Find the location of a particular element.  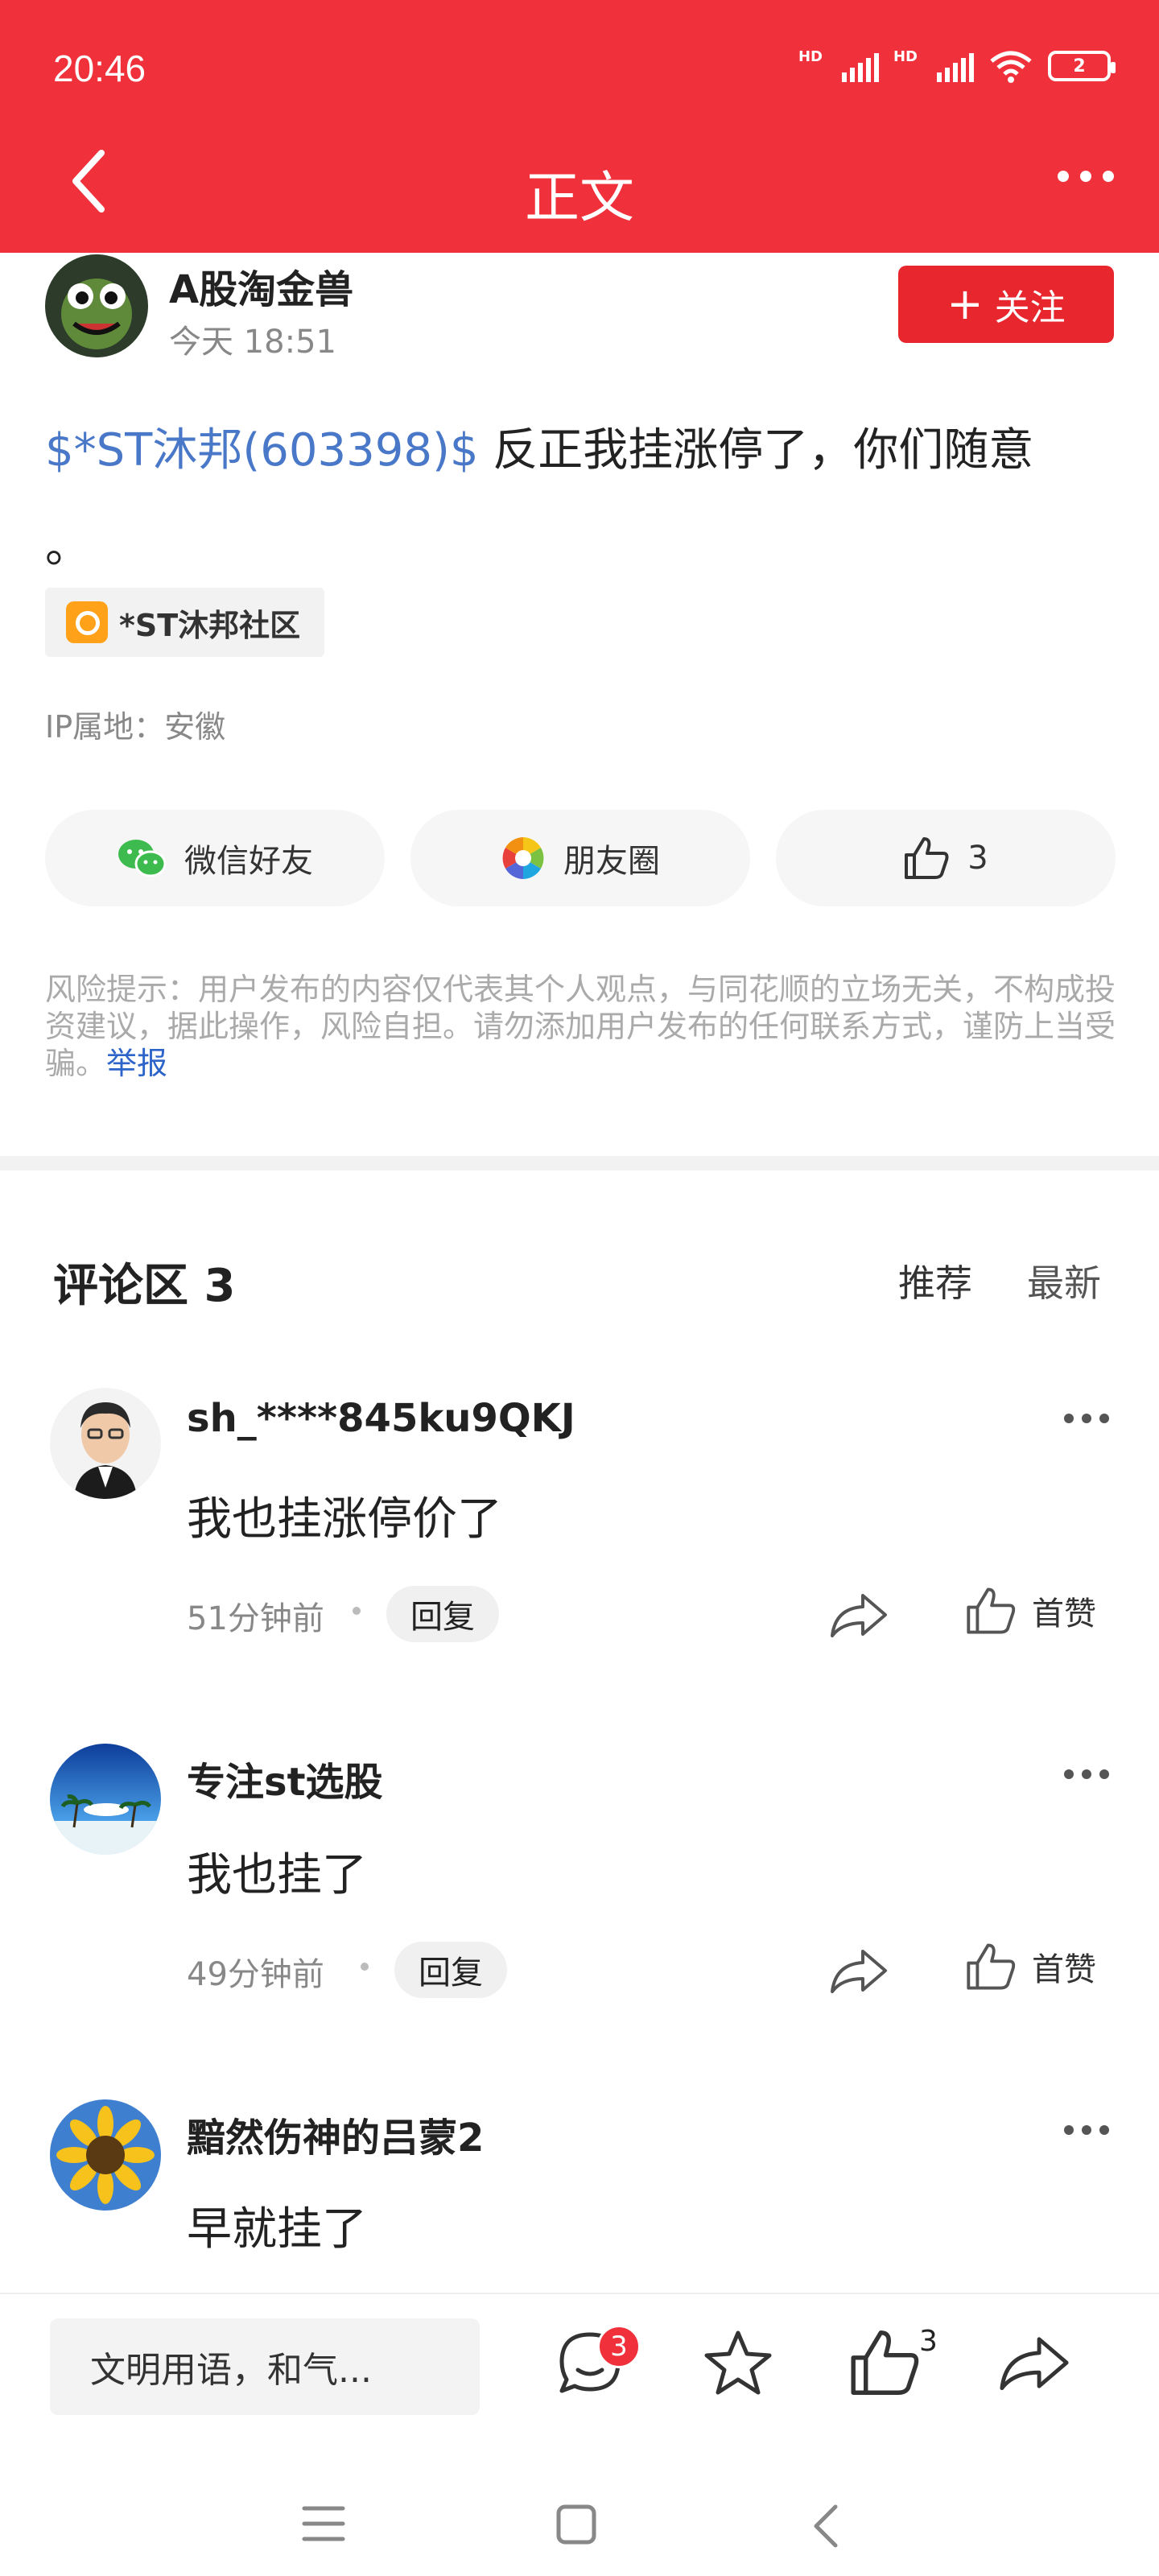

moments-icon is located at coordinates (523, 858).